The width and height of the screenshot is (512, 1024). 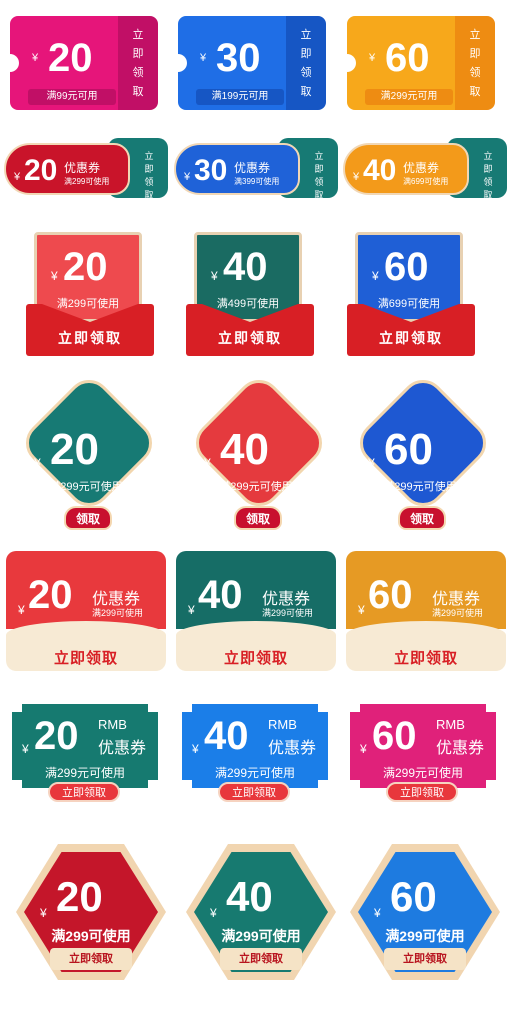 I want to click on coupon-condition: 满399可使用, so click(x=257, y=181).